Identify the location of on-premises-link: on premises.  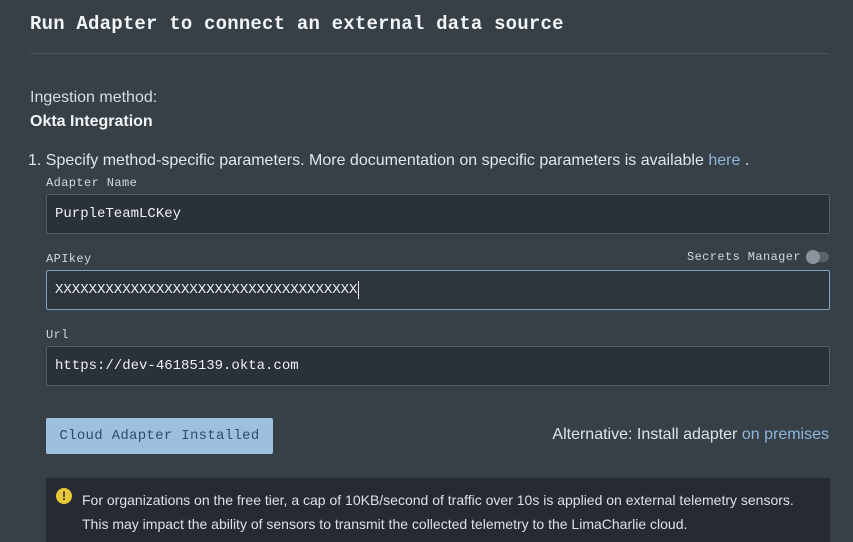
(785, 434).